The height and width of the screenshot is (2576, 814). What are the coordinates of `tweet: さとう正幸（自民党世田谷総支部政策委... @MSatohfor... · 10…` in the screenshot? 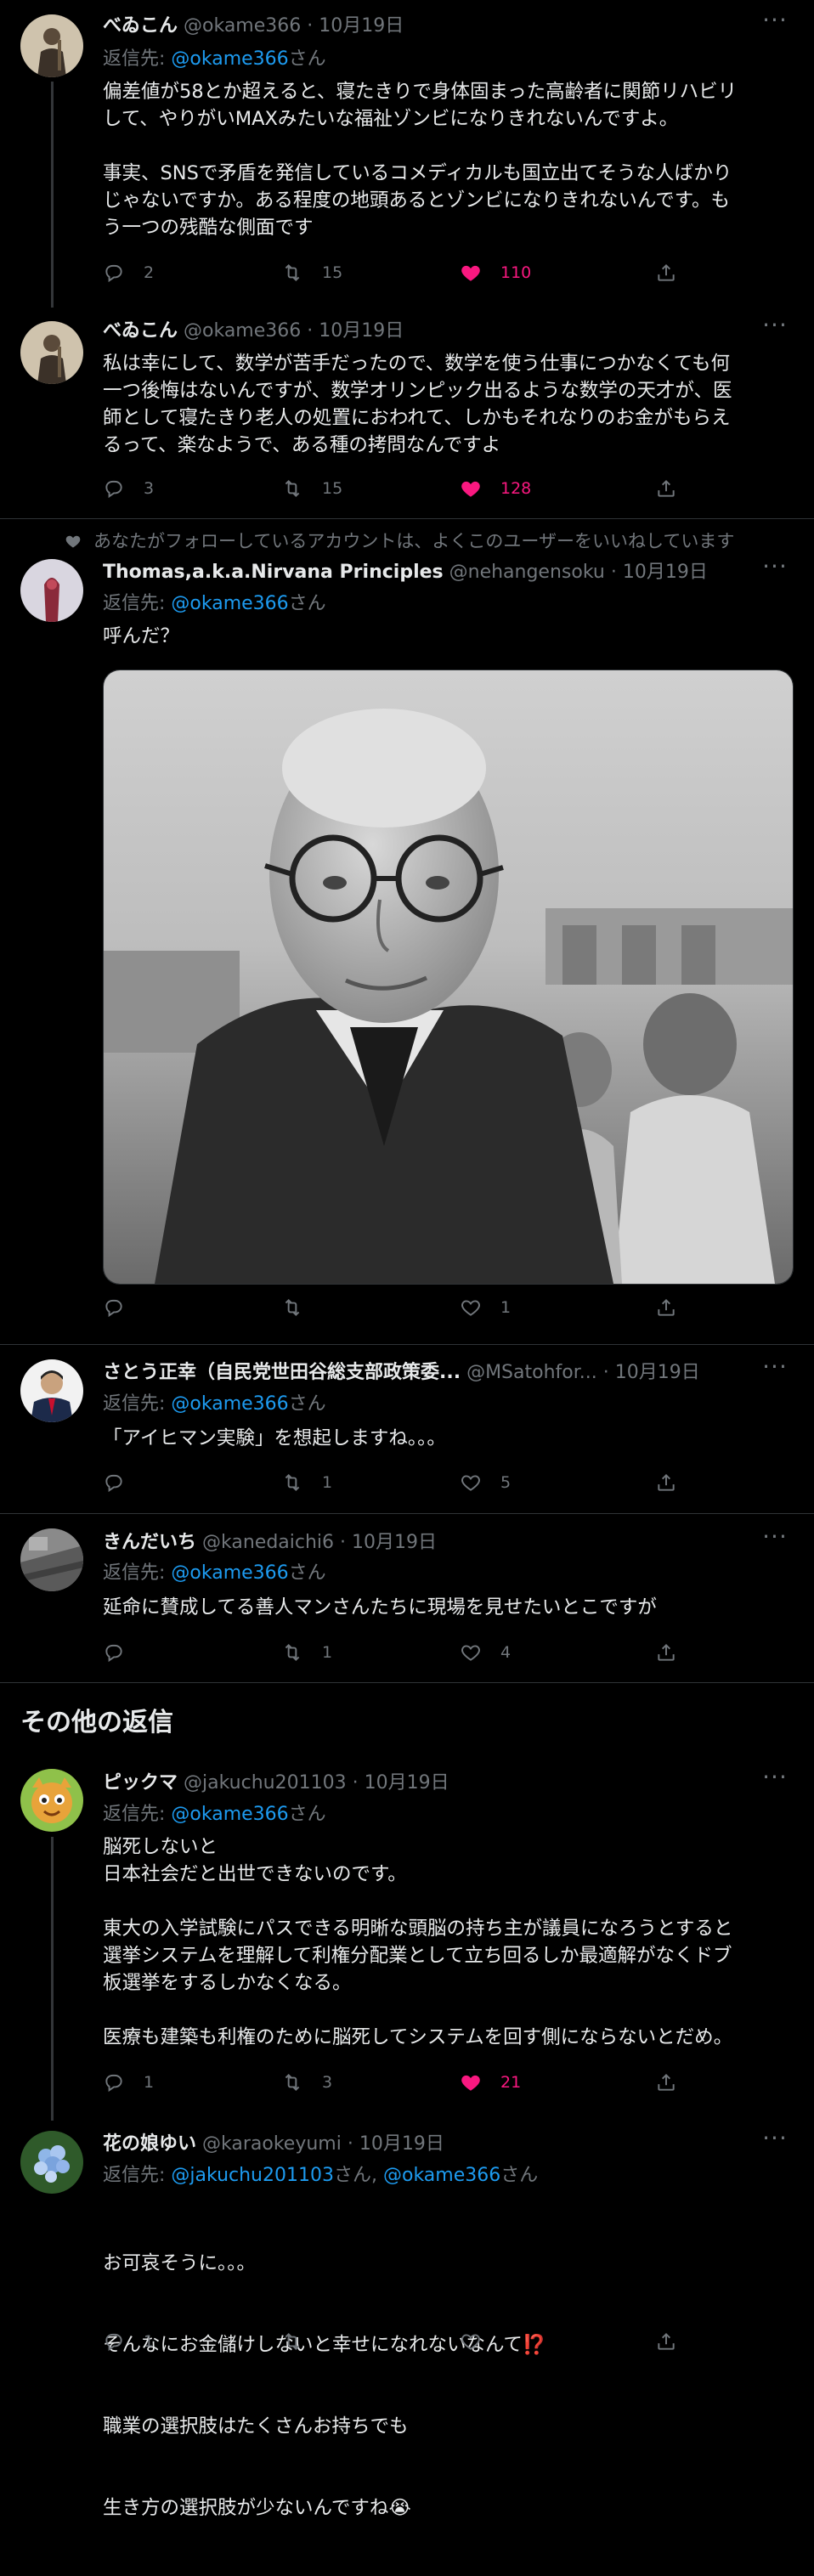 It's located at (407, 1429).